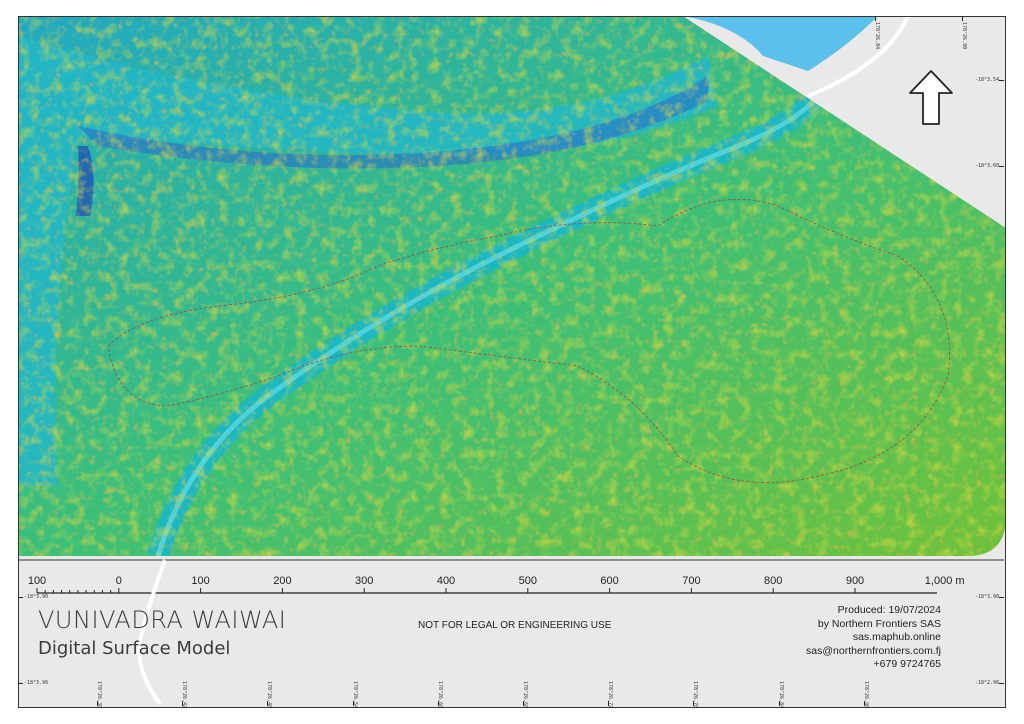 The width and height of the screenshot is (1024, 724). I want to click on map-title: VUNIVADRA WAIWAI, so click(162, 620).